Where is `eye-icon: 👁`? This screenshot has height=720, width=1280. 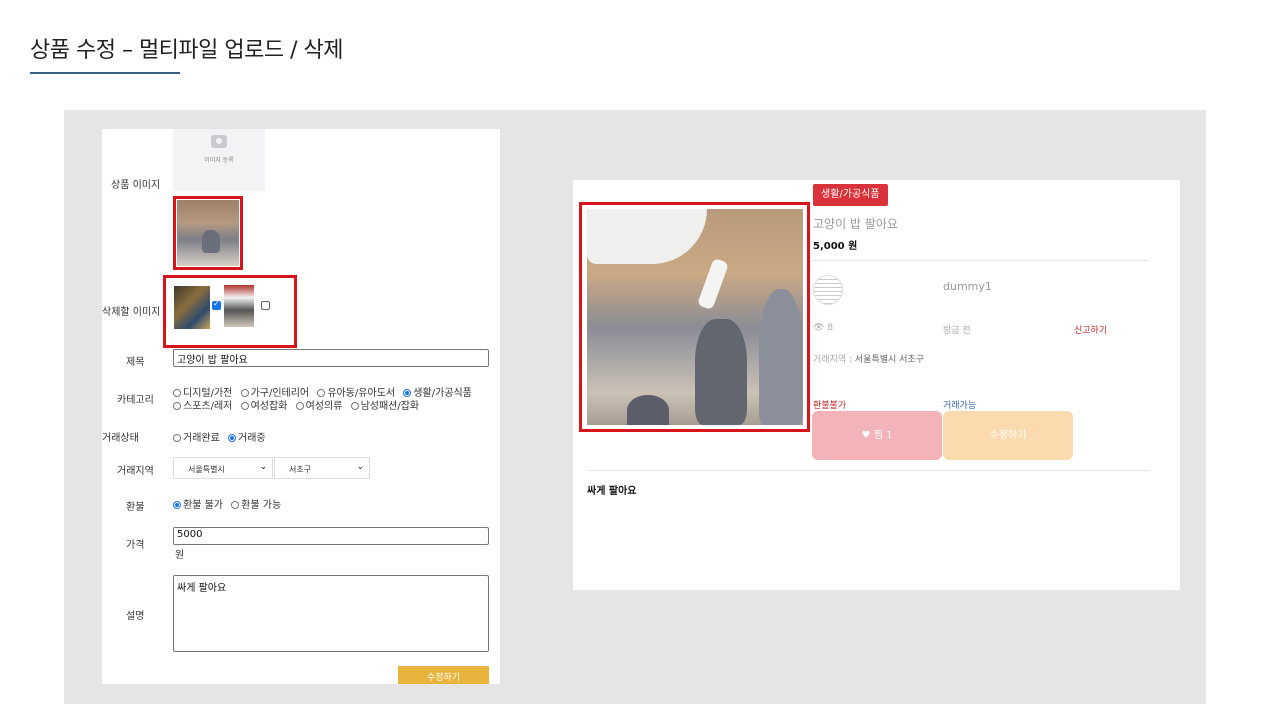 eye-icon: 👁 is located at coordinates (819, 328).